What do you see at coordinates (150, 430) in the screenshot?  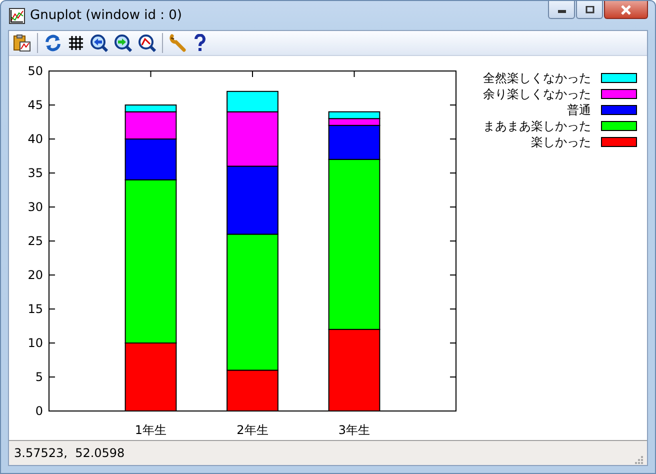 I see `x-category-label: 1年生` at bounding box center [150, 430].